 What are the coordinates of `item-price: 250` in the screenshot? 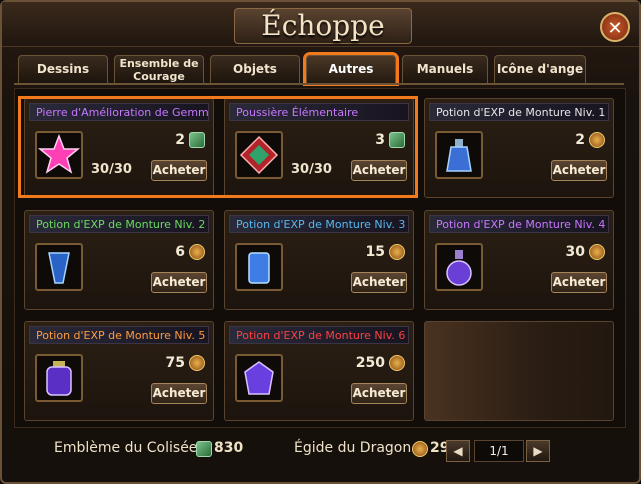 It's located at (370, 363).